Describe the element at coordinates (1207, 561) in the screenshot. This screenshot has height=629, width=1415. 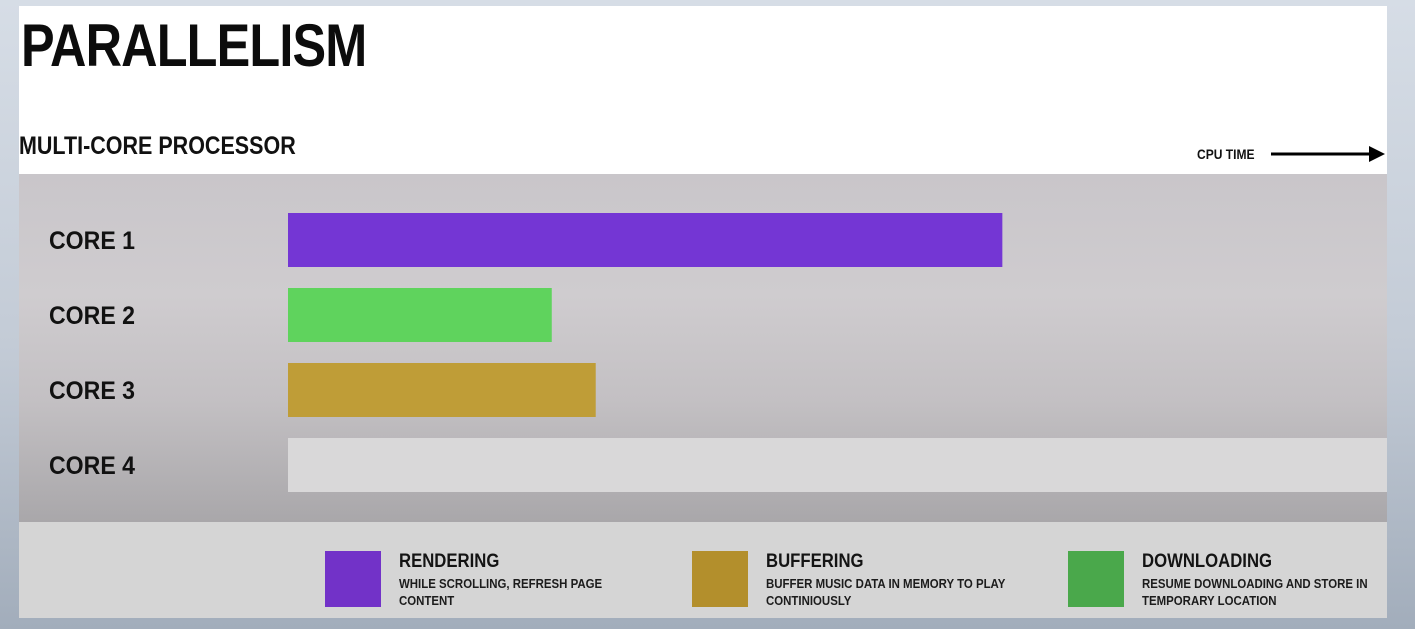
I see `legend-name: DOWNLOADING` at that location.